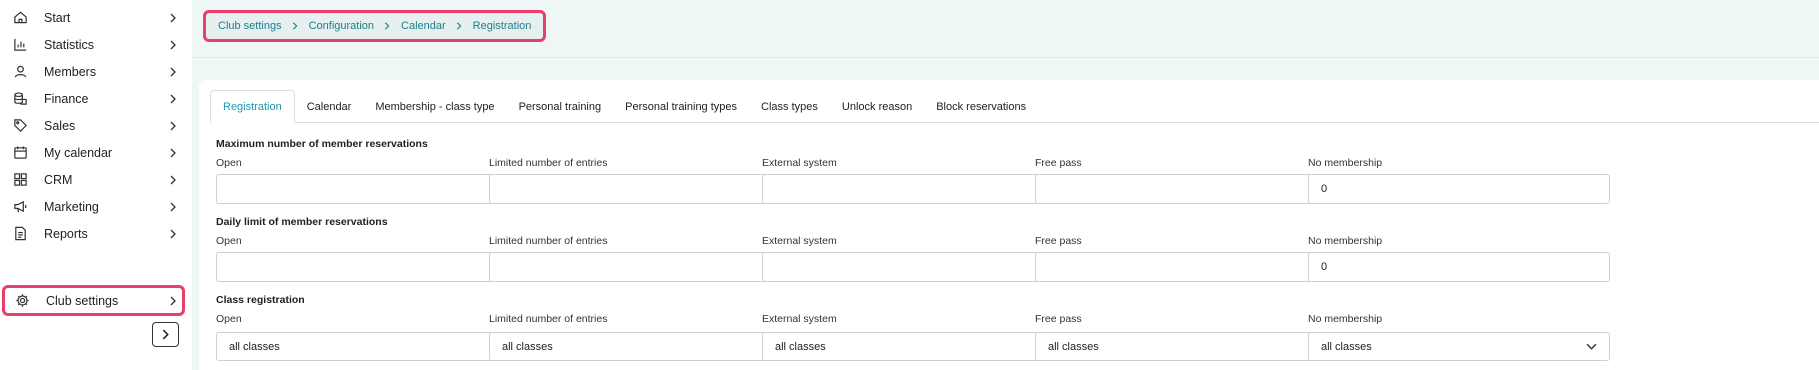 This screenshot has width=1819, height=370. Describe the element at coordinates (22, 301) in the screenshot. I see `gear-icon` at that location.